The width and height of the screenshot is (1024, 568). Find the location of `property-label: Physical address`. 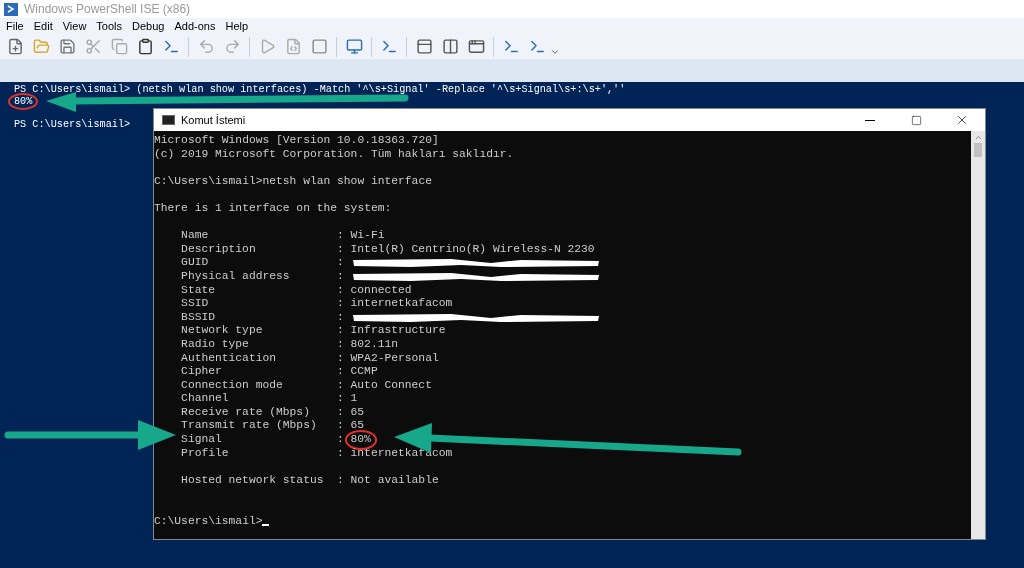

property-label: Physical address is located at coordinates (236, 276).